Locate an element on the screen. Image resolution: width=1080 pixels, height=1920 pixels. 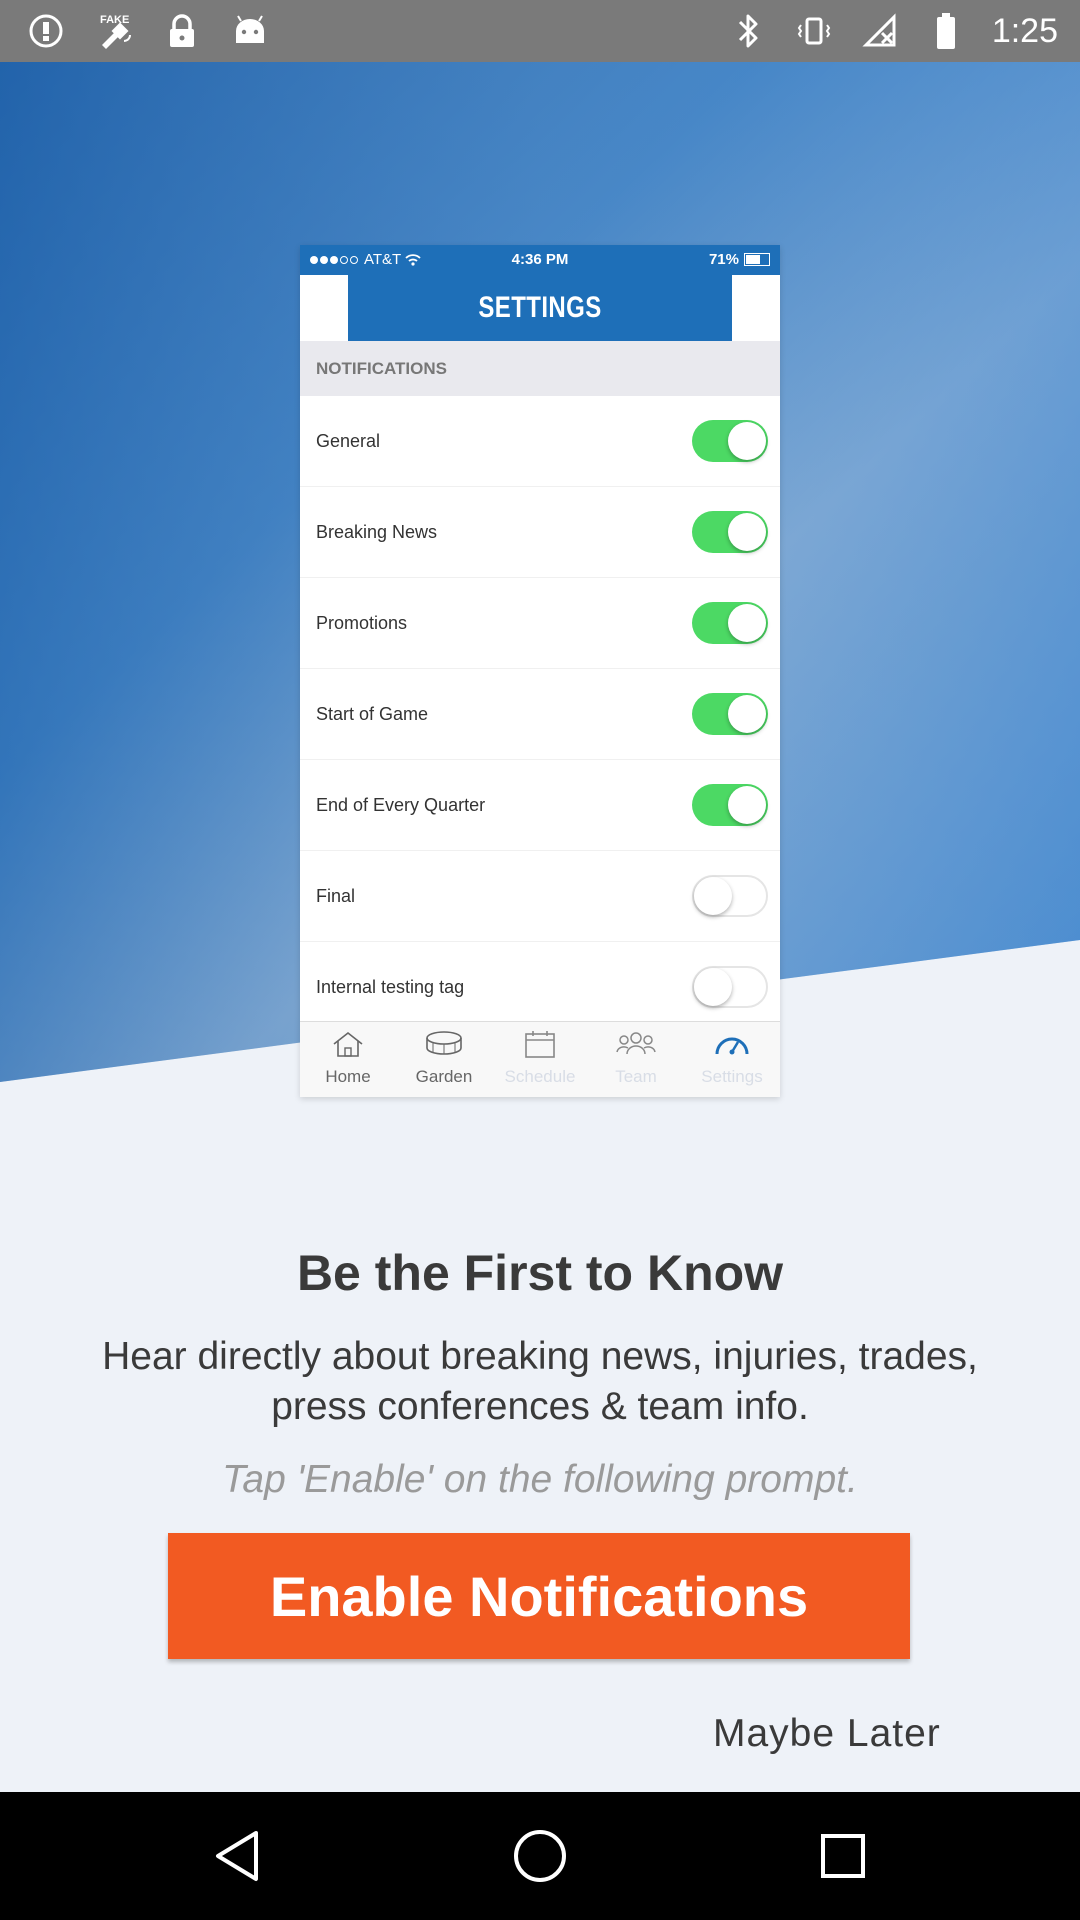
android-icon is located at coordinates (250, 31).